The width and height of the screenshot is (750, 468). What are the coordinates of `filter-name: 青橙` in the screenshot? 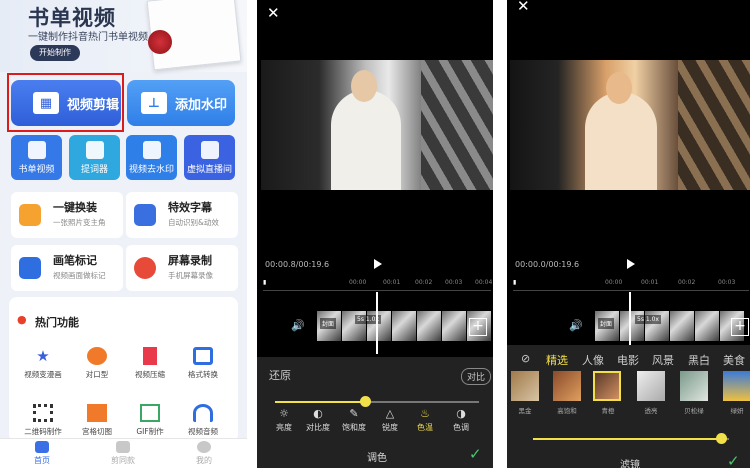 It's located at (608, 411).